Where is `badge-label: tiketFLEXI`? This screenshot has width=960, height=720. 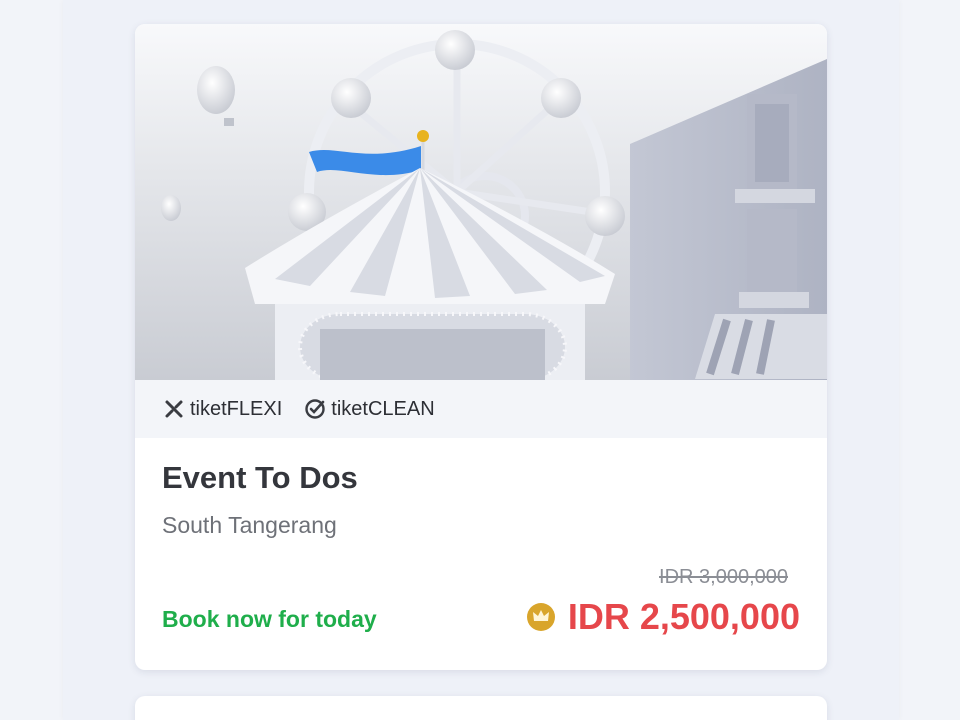
badge-label: tiketFLEXI is located at coordinates (236, 408).